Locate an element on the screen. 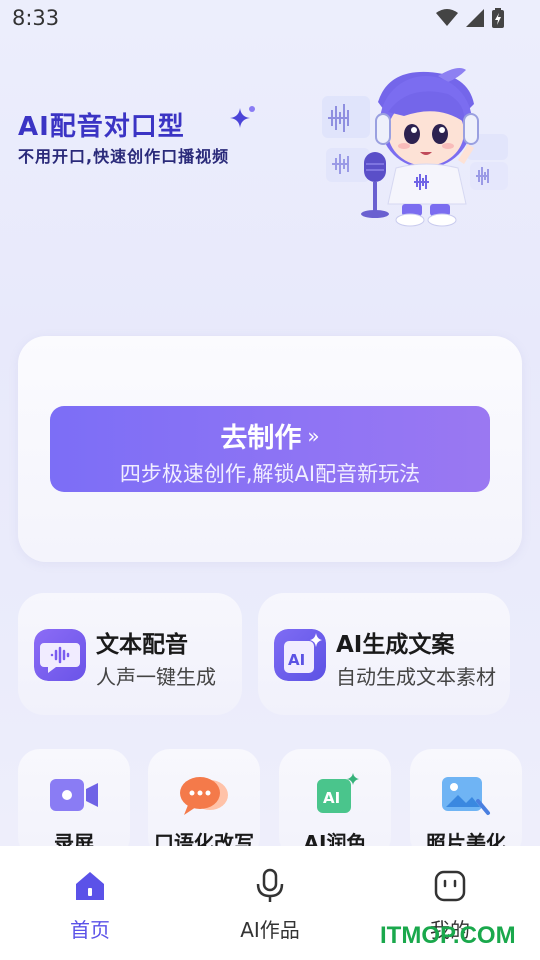 The image size is (540, 960). status-bar: 8:33 is located at coordinates (270, 19).